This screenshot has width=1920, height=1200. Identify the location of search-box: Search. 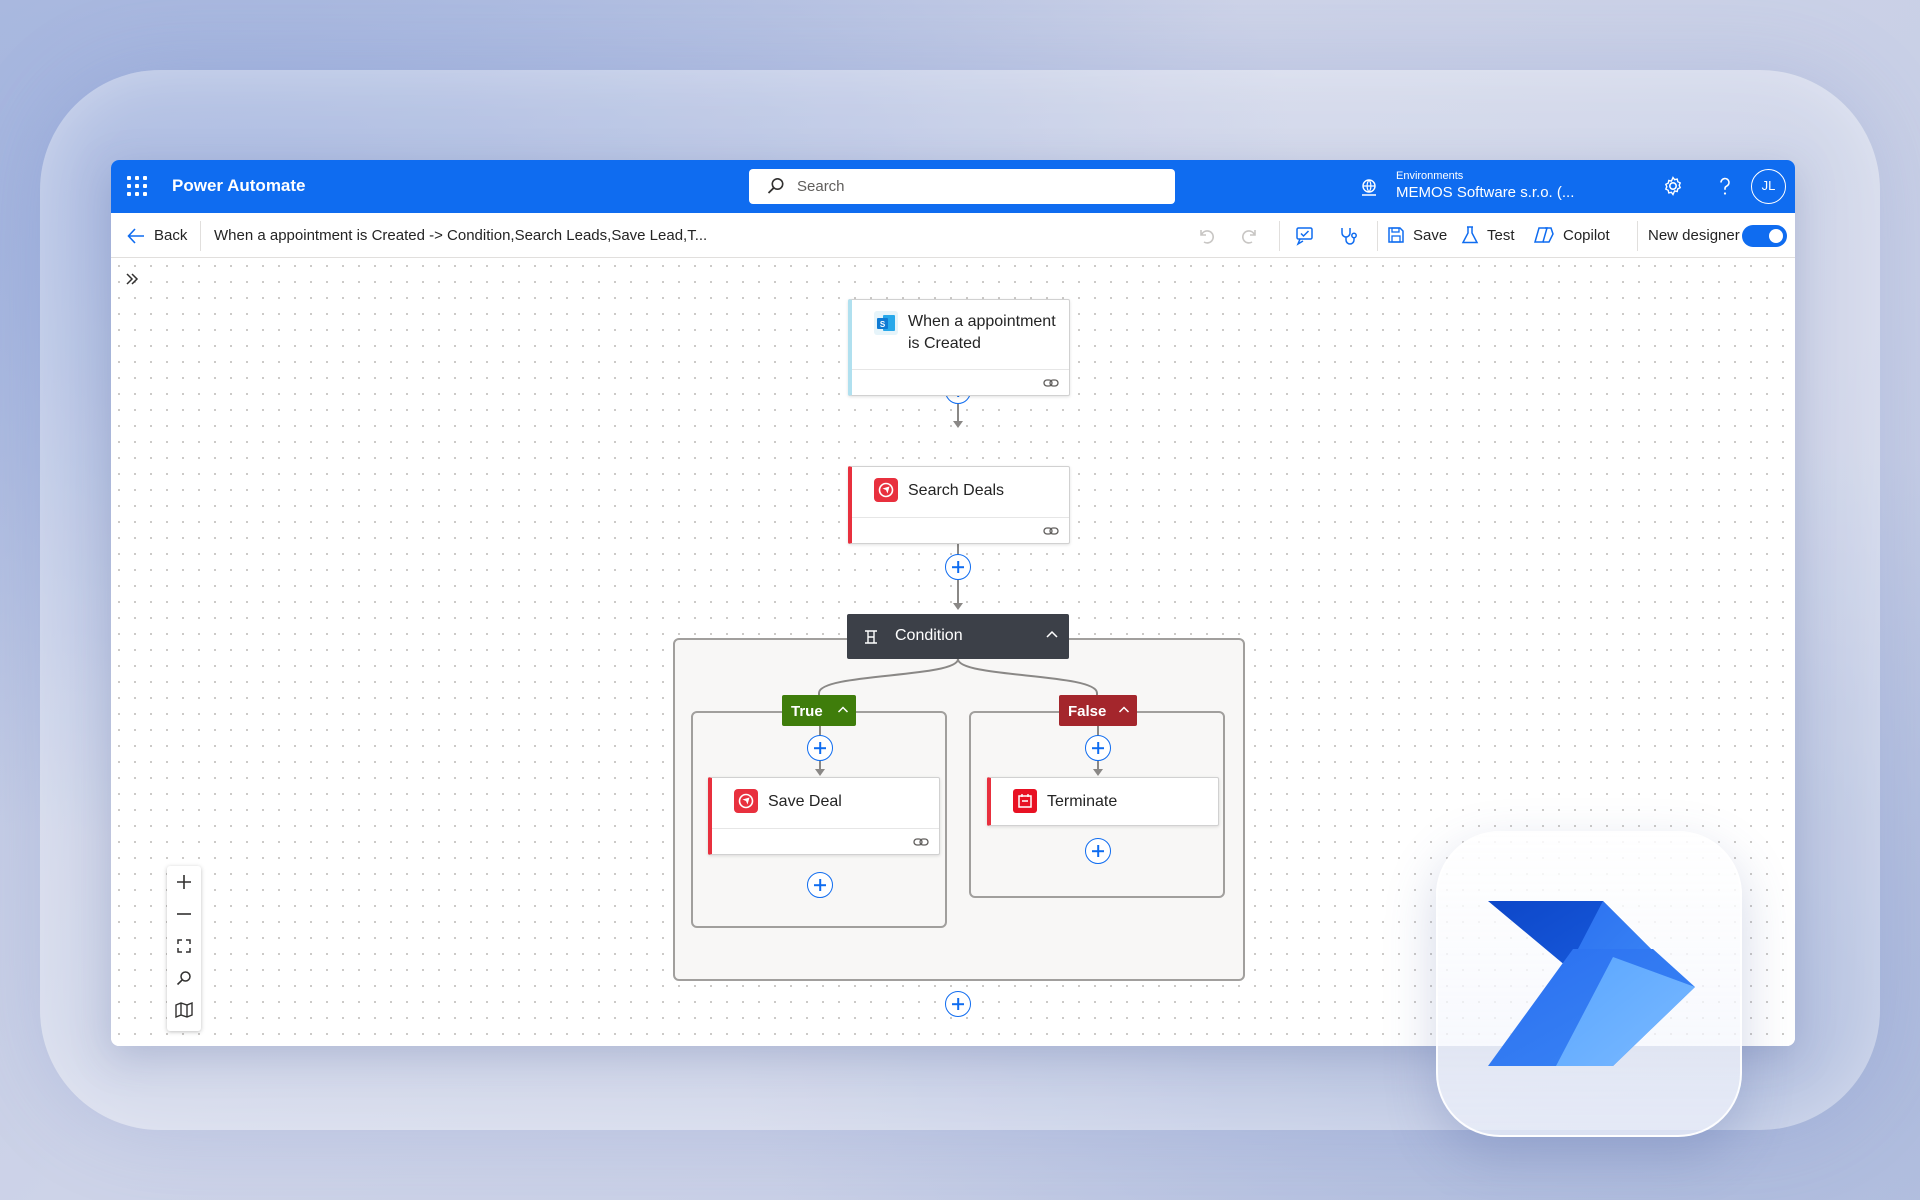
(962, 186).